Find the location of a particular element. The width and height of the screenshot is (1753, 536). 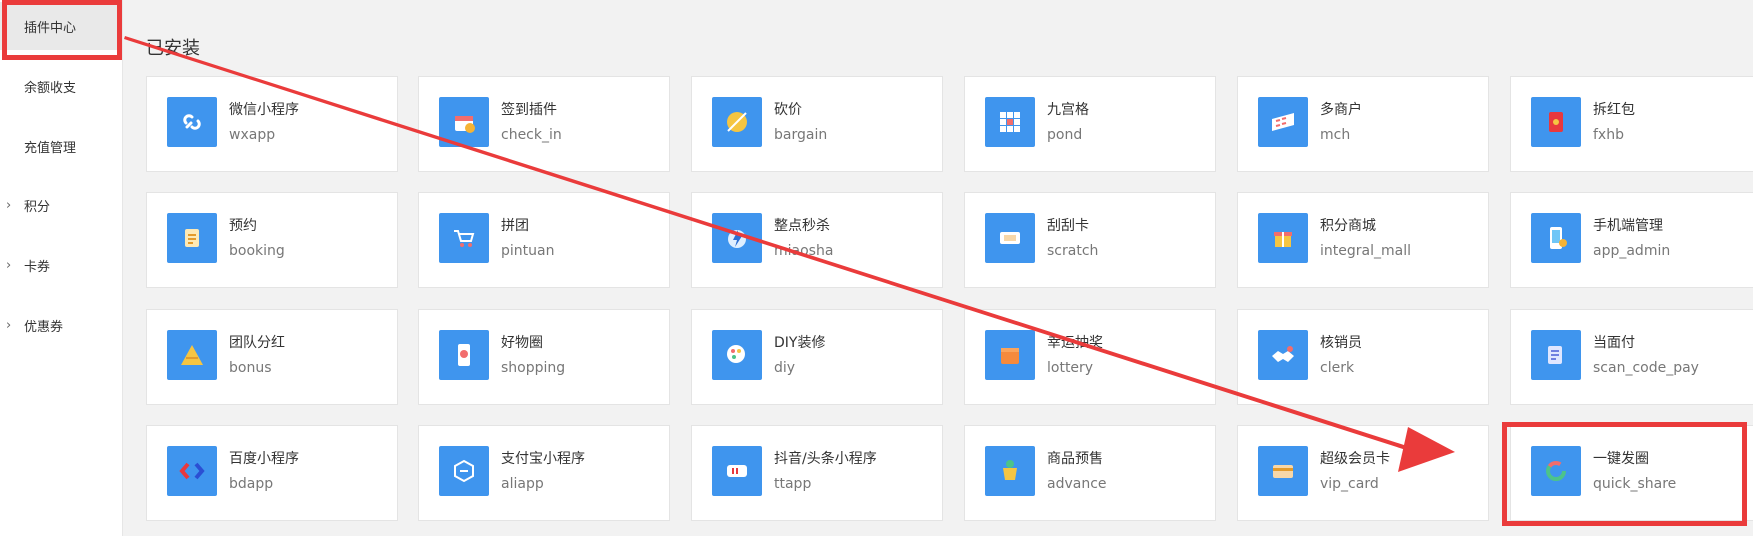

plugin-card-bdapp: 百度小程序 bdapp is located at coordinates (272, 473).